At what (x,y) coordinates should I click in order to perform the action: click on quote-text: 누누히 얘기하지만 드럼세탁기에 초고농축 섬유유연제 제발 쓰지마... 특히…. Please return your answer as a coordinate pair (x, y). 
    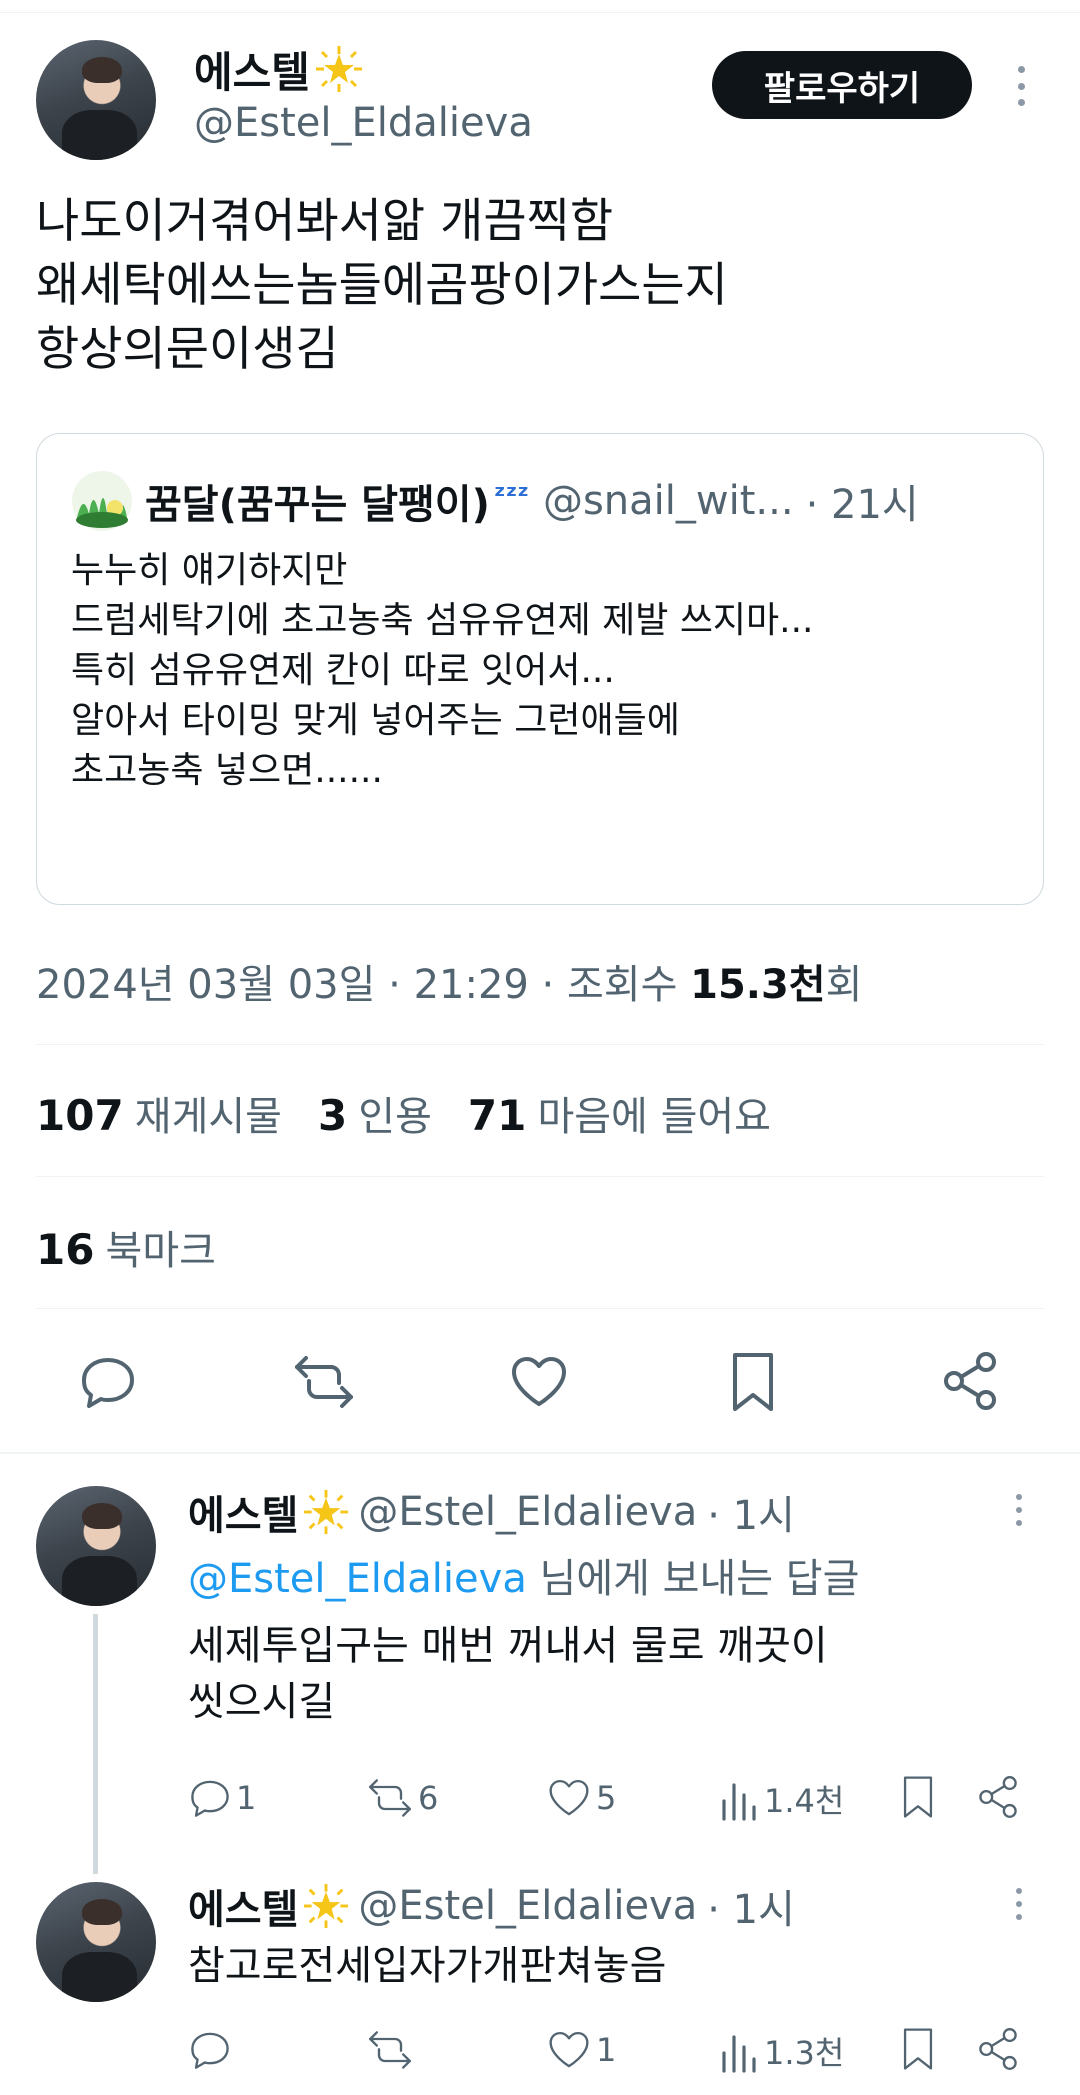
    Looking at the image, I should click on (442, 670).